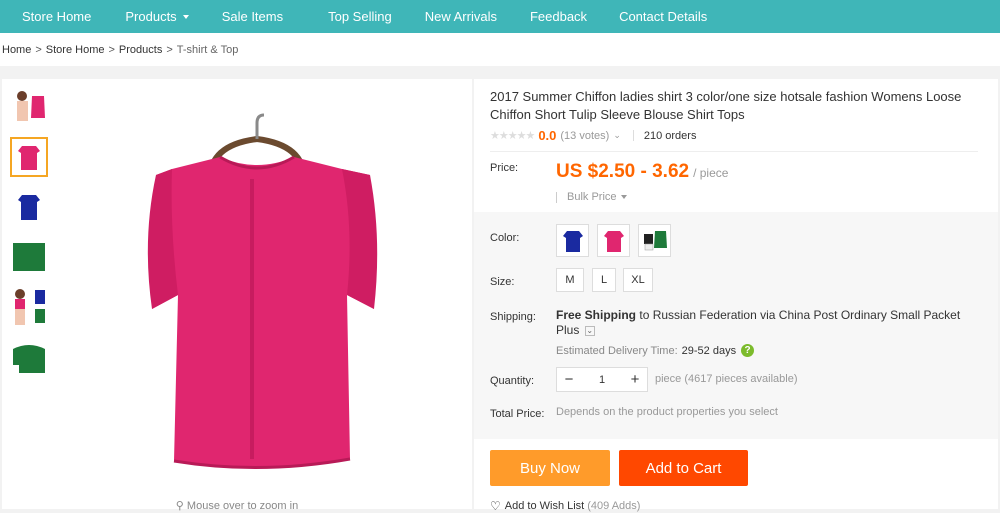  Describe the element at coordinates (635, 379) in the screenshot. I see `plus-icon: +` at that location.